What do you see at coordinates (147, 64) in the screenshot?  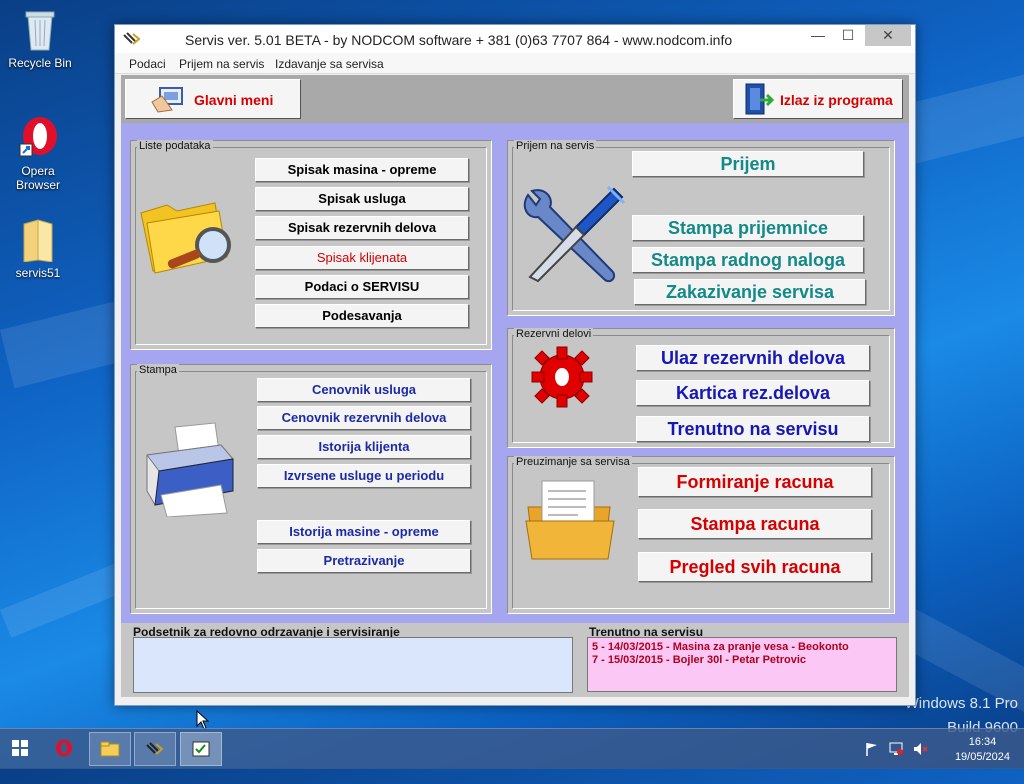 I see `menu-podaci: Podaci` at bounding box center [147, 64].